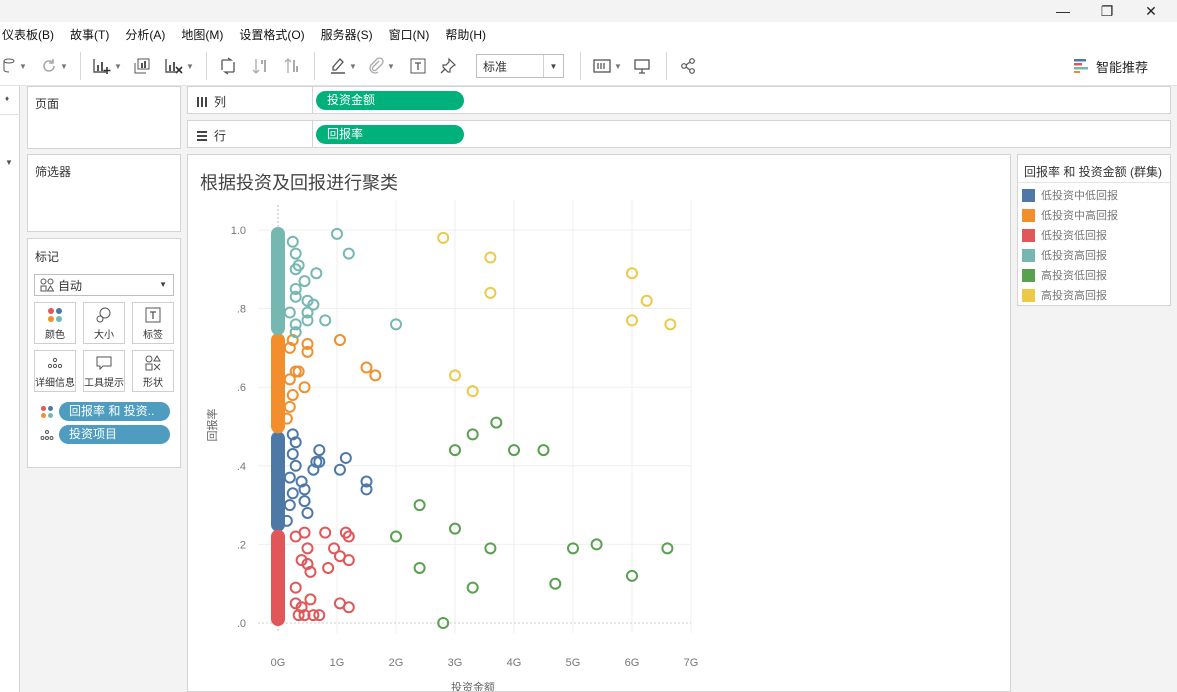  I want to click on legend-item: 低投资低回报, so click(1064, 235).